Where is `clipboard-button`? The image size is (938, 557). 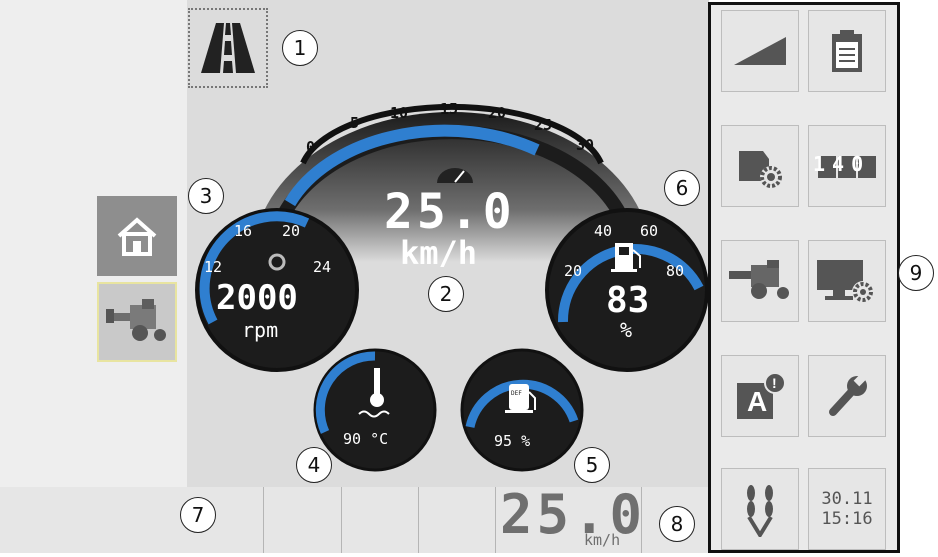 clipboard-button is located at coordinates (847, 51).